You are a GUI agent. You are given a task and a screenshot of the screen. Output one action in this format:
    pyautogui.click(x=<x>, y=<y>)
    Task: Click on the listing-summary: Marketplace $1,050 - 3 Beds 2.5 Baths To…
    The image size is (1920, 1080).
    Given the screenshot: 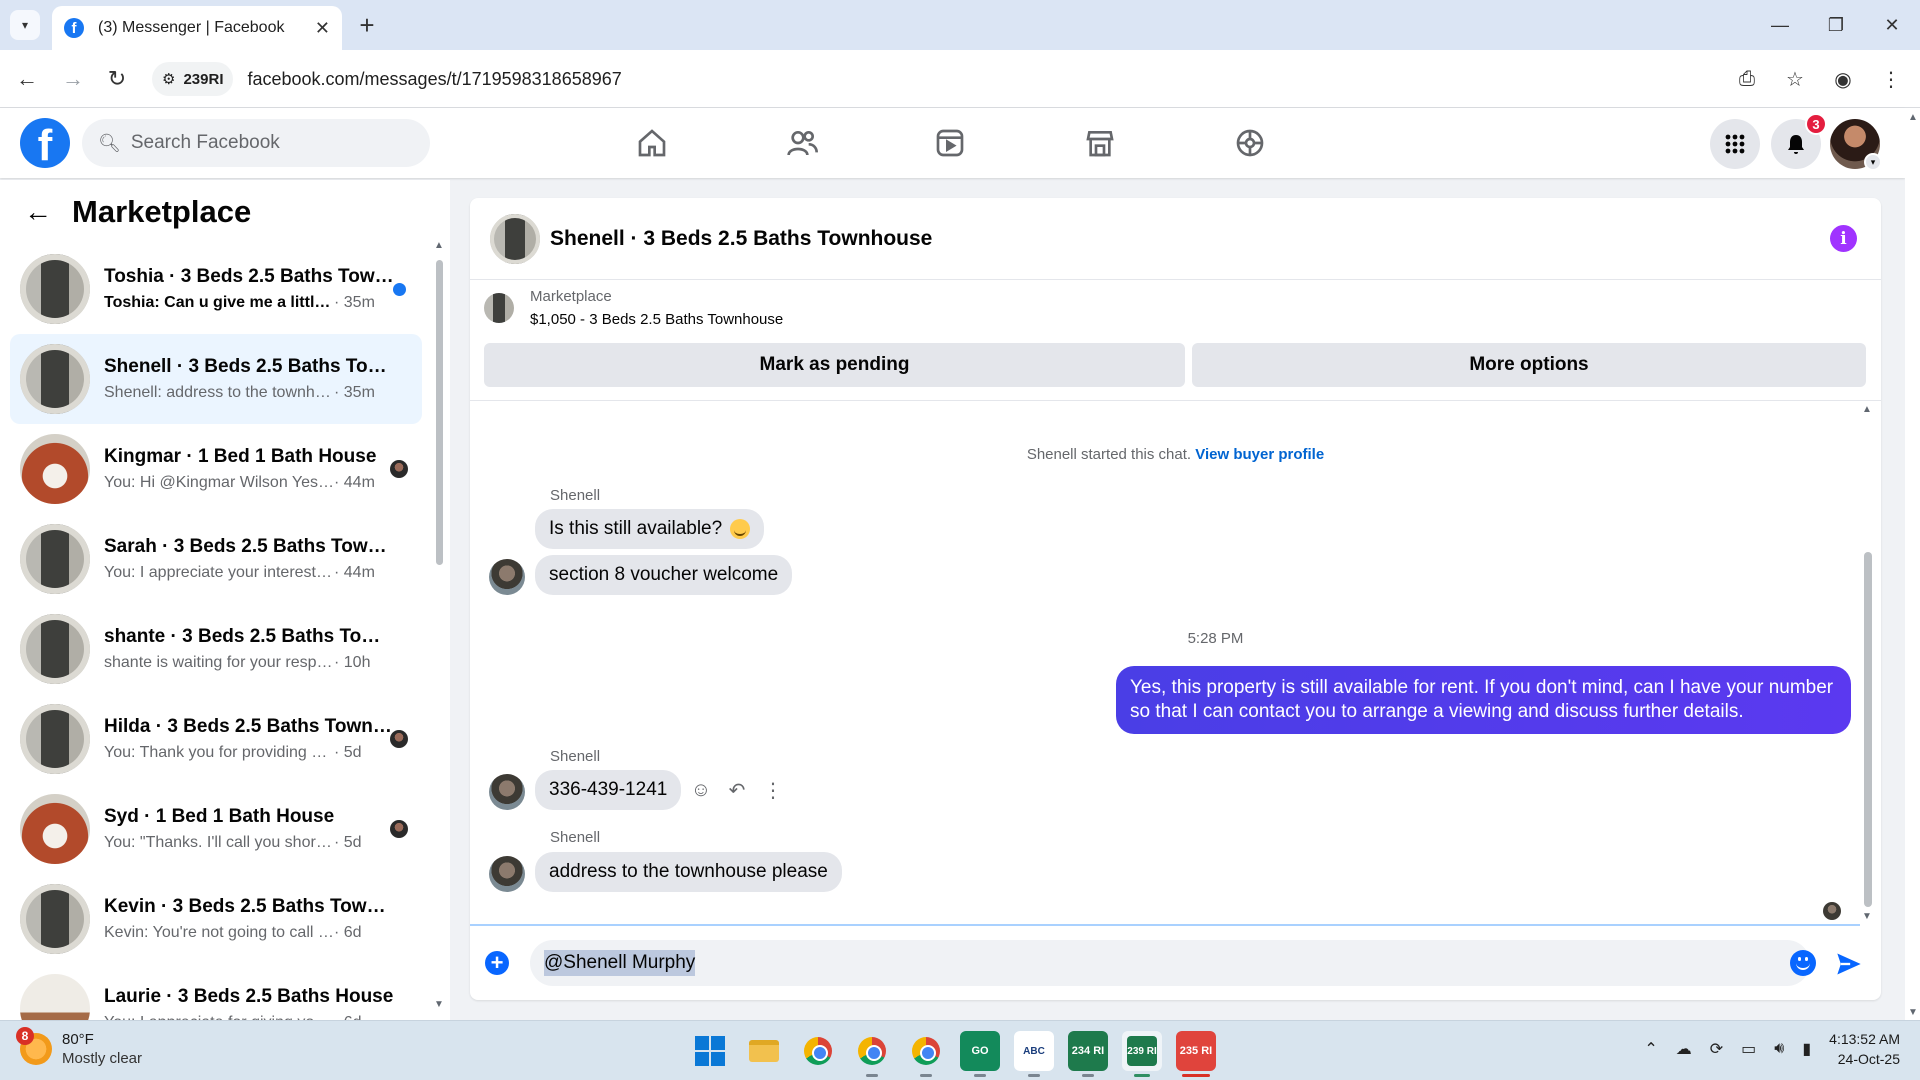 What is the action you would take?
    pyautogui.click(x=633, y=308)
    